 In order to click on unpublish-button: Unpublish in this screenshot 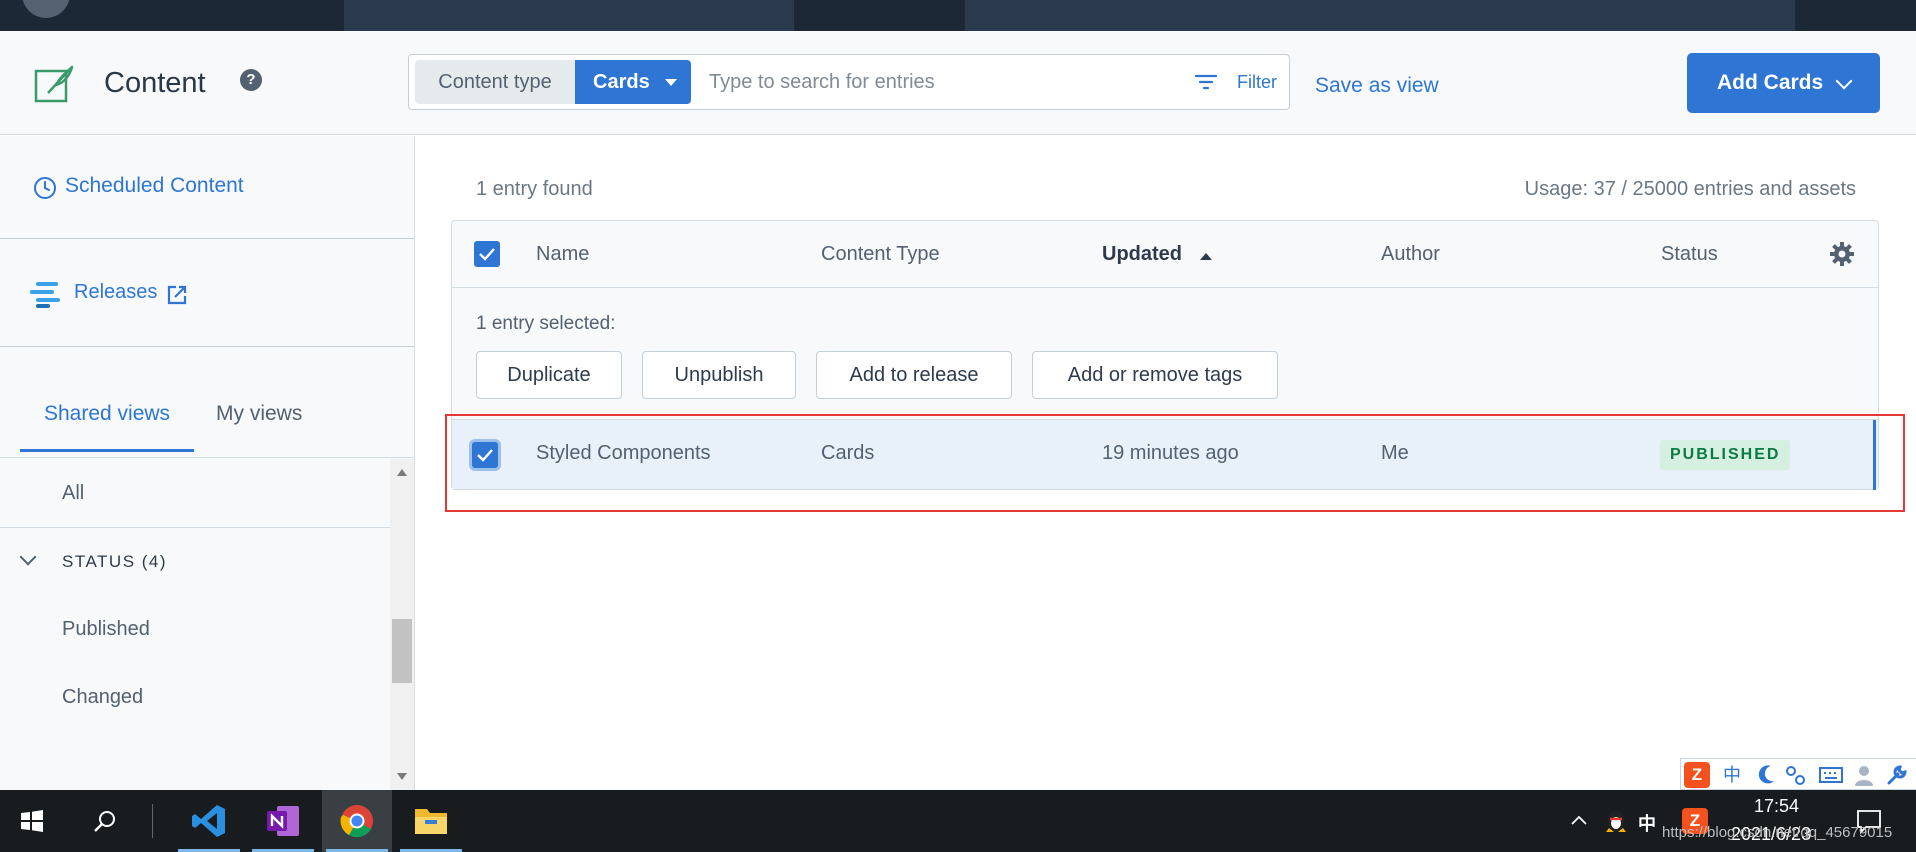, I will do `click(719, 375)`.